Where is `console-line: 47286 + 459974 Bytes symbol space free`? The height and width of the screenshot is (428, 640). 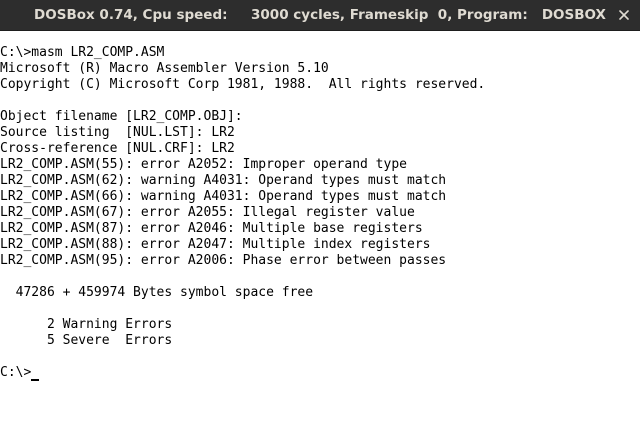
console-line: 47286 + 459974 Bytes symbol space free is located at coordinates (157, 292).